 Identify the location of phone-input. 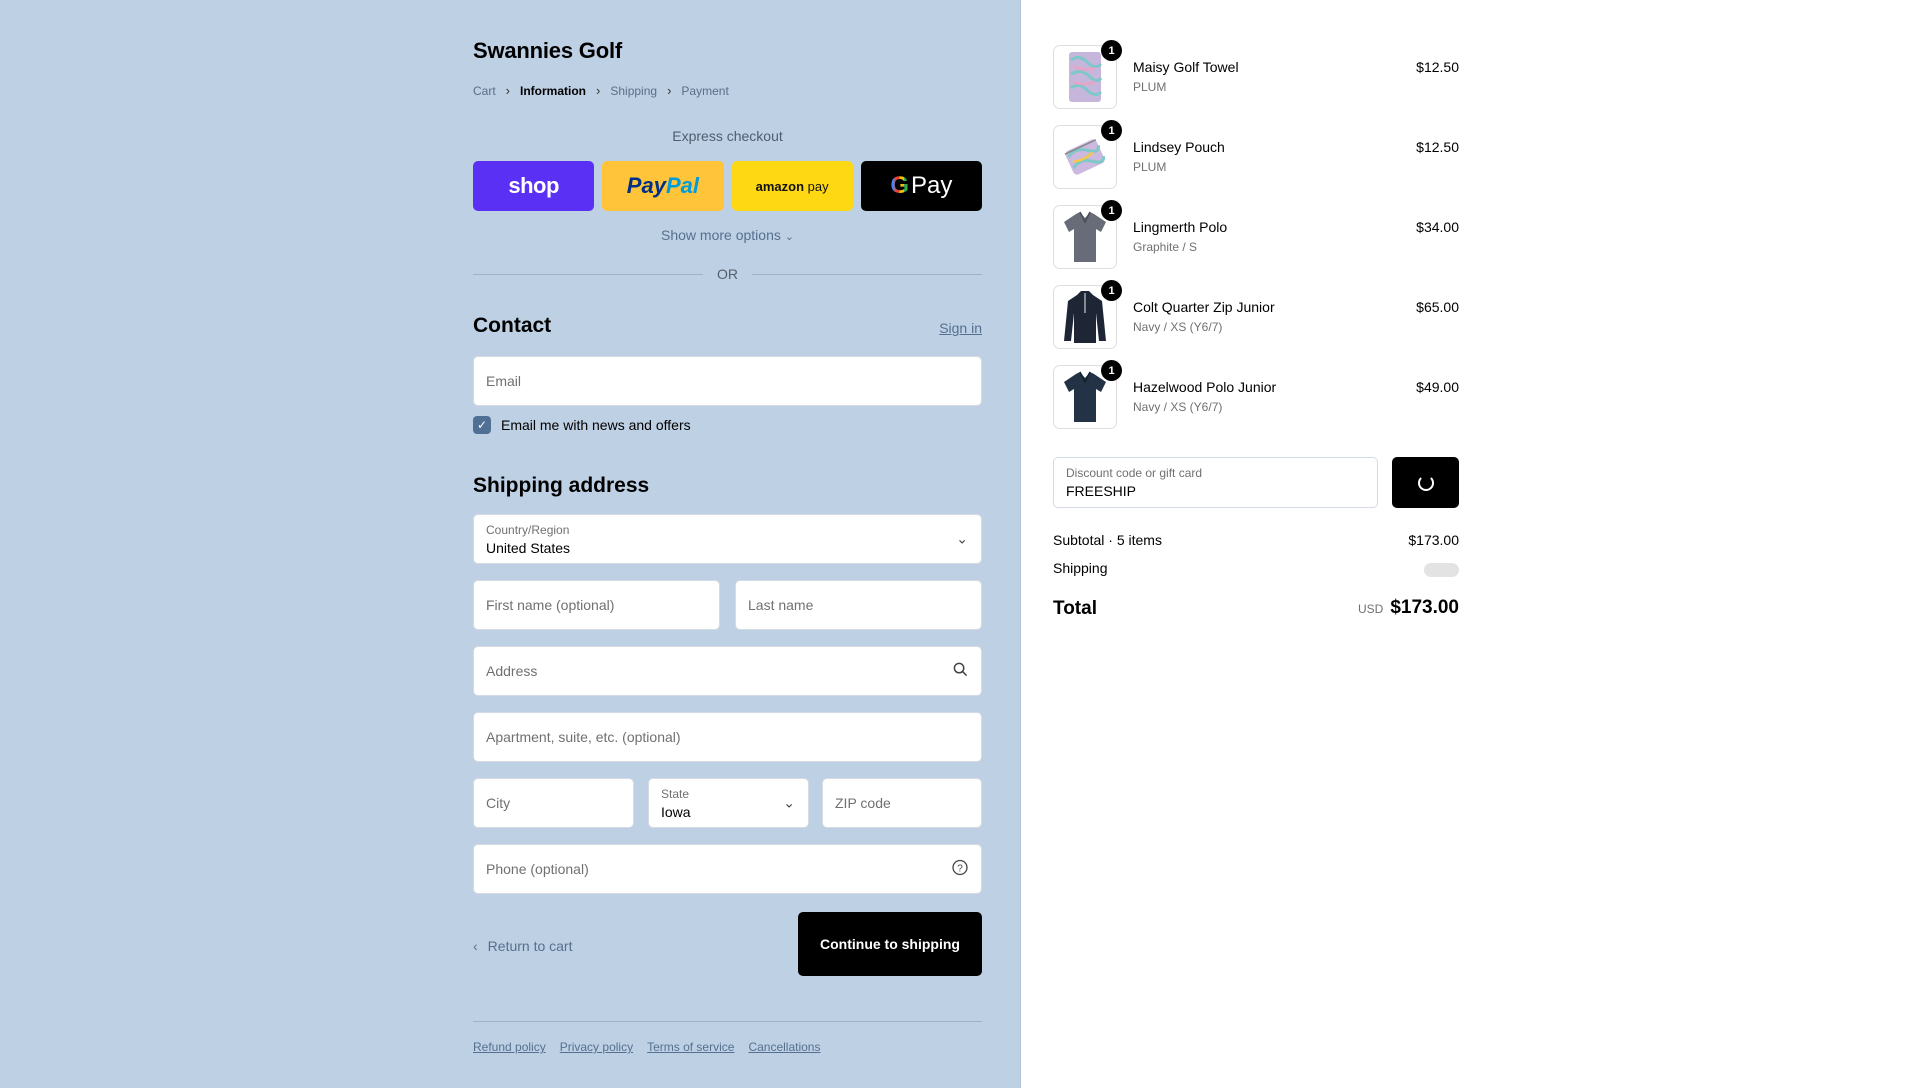
(727, 869).